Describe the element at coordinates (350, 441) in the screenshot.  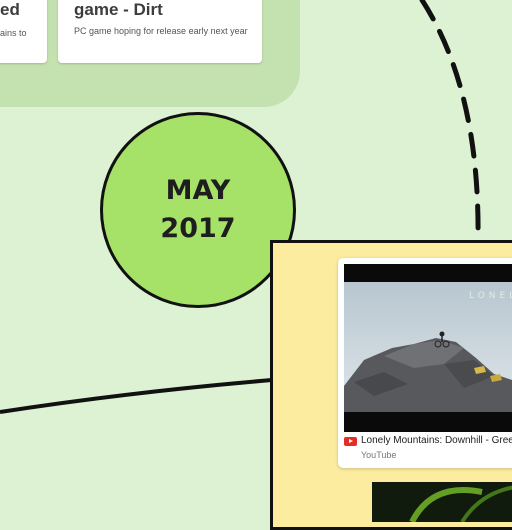
I see `youtube-icon` at that location.